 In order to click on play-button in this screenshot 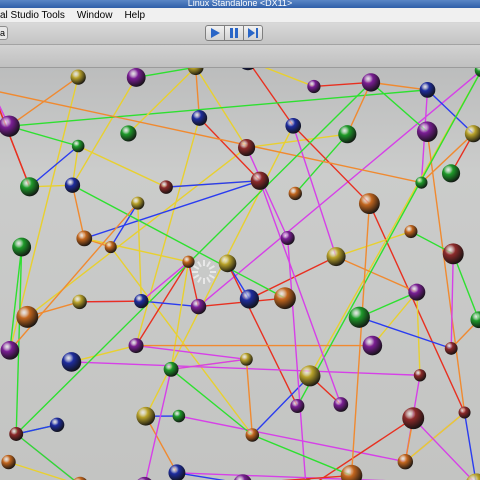, I will do `click(215, 33)`.